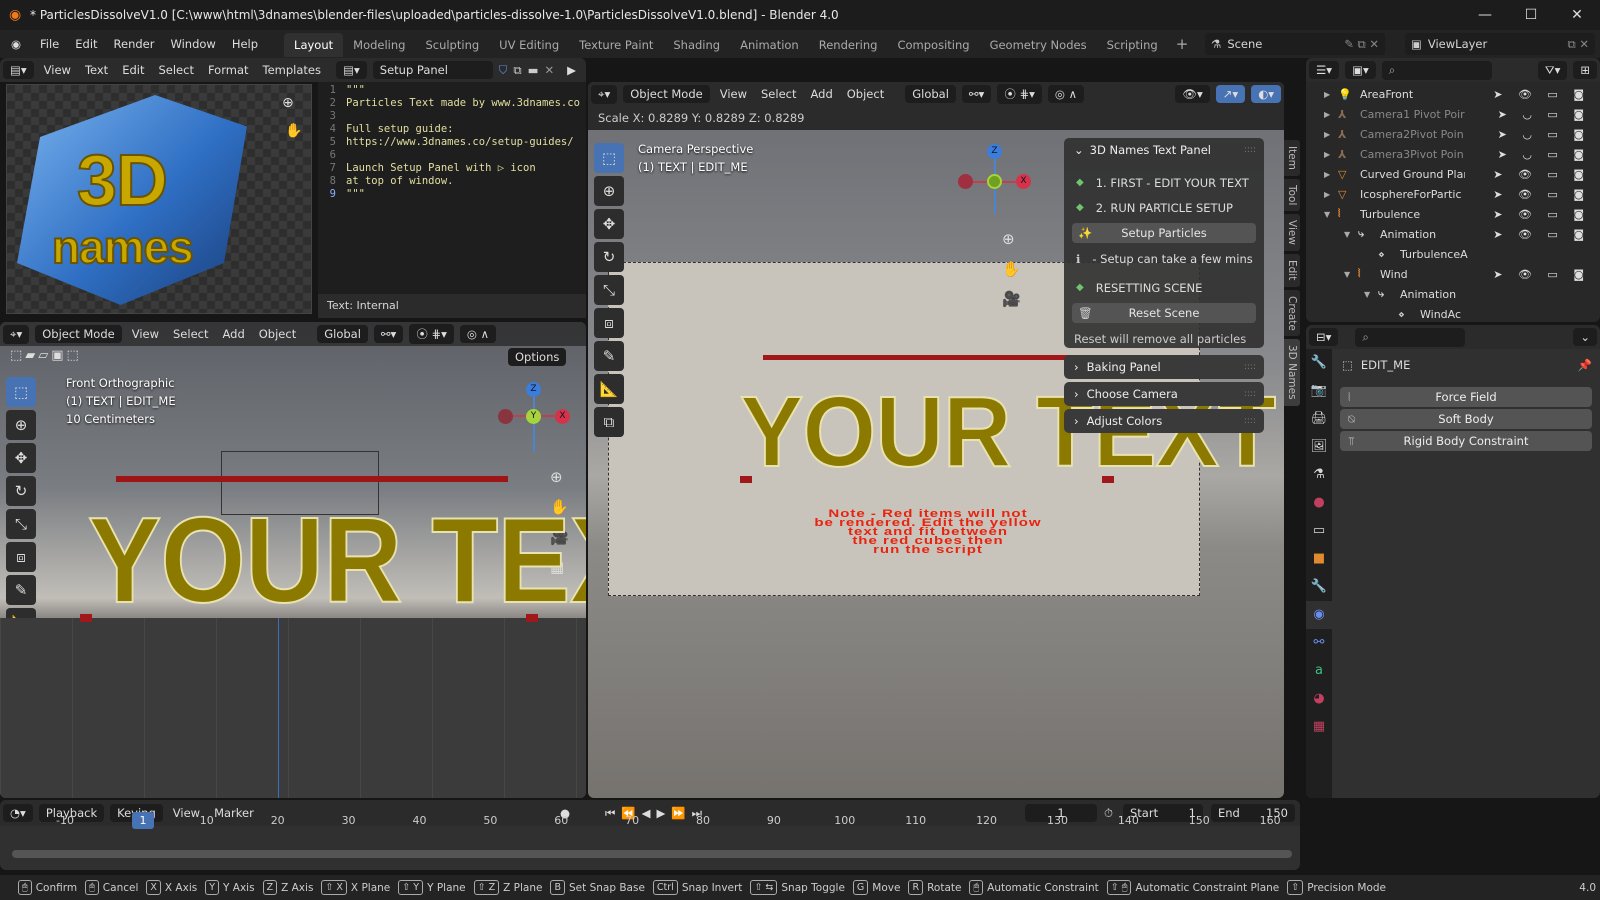  What do you see at coordinates (134, 44) in the screenshot?
I see `menu-render: Render` at bounding box center [134, 44].